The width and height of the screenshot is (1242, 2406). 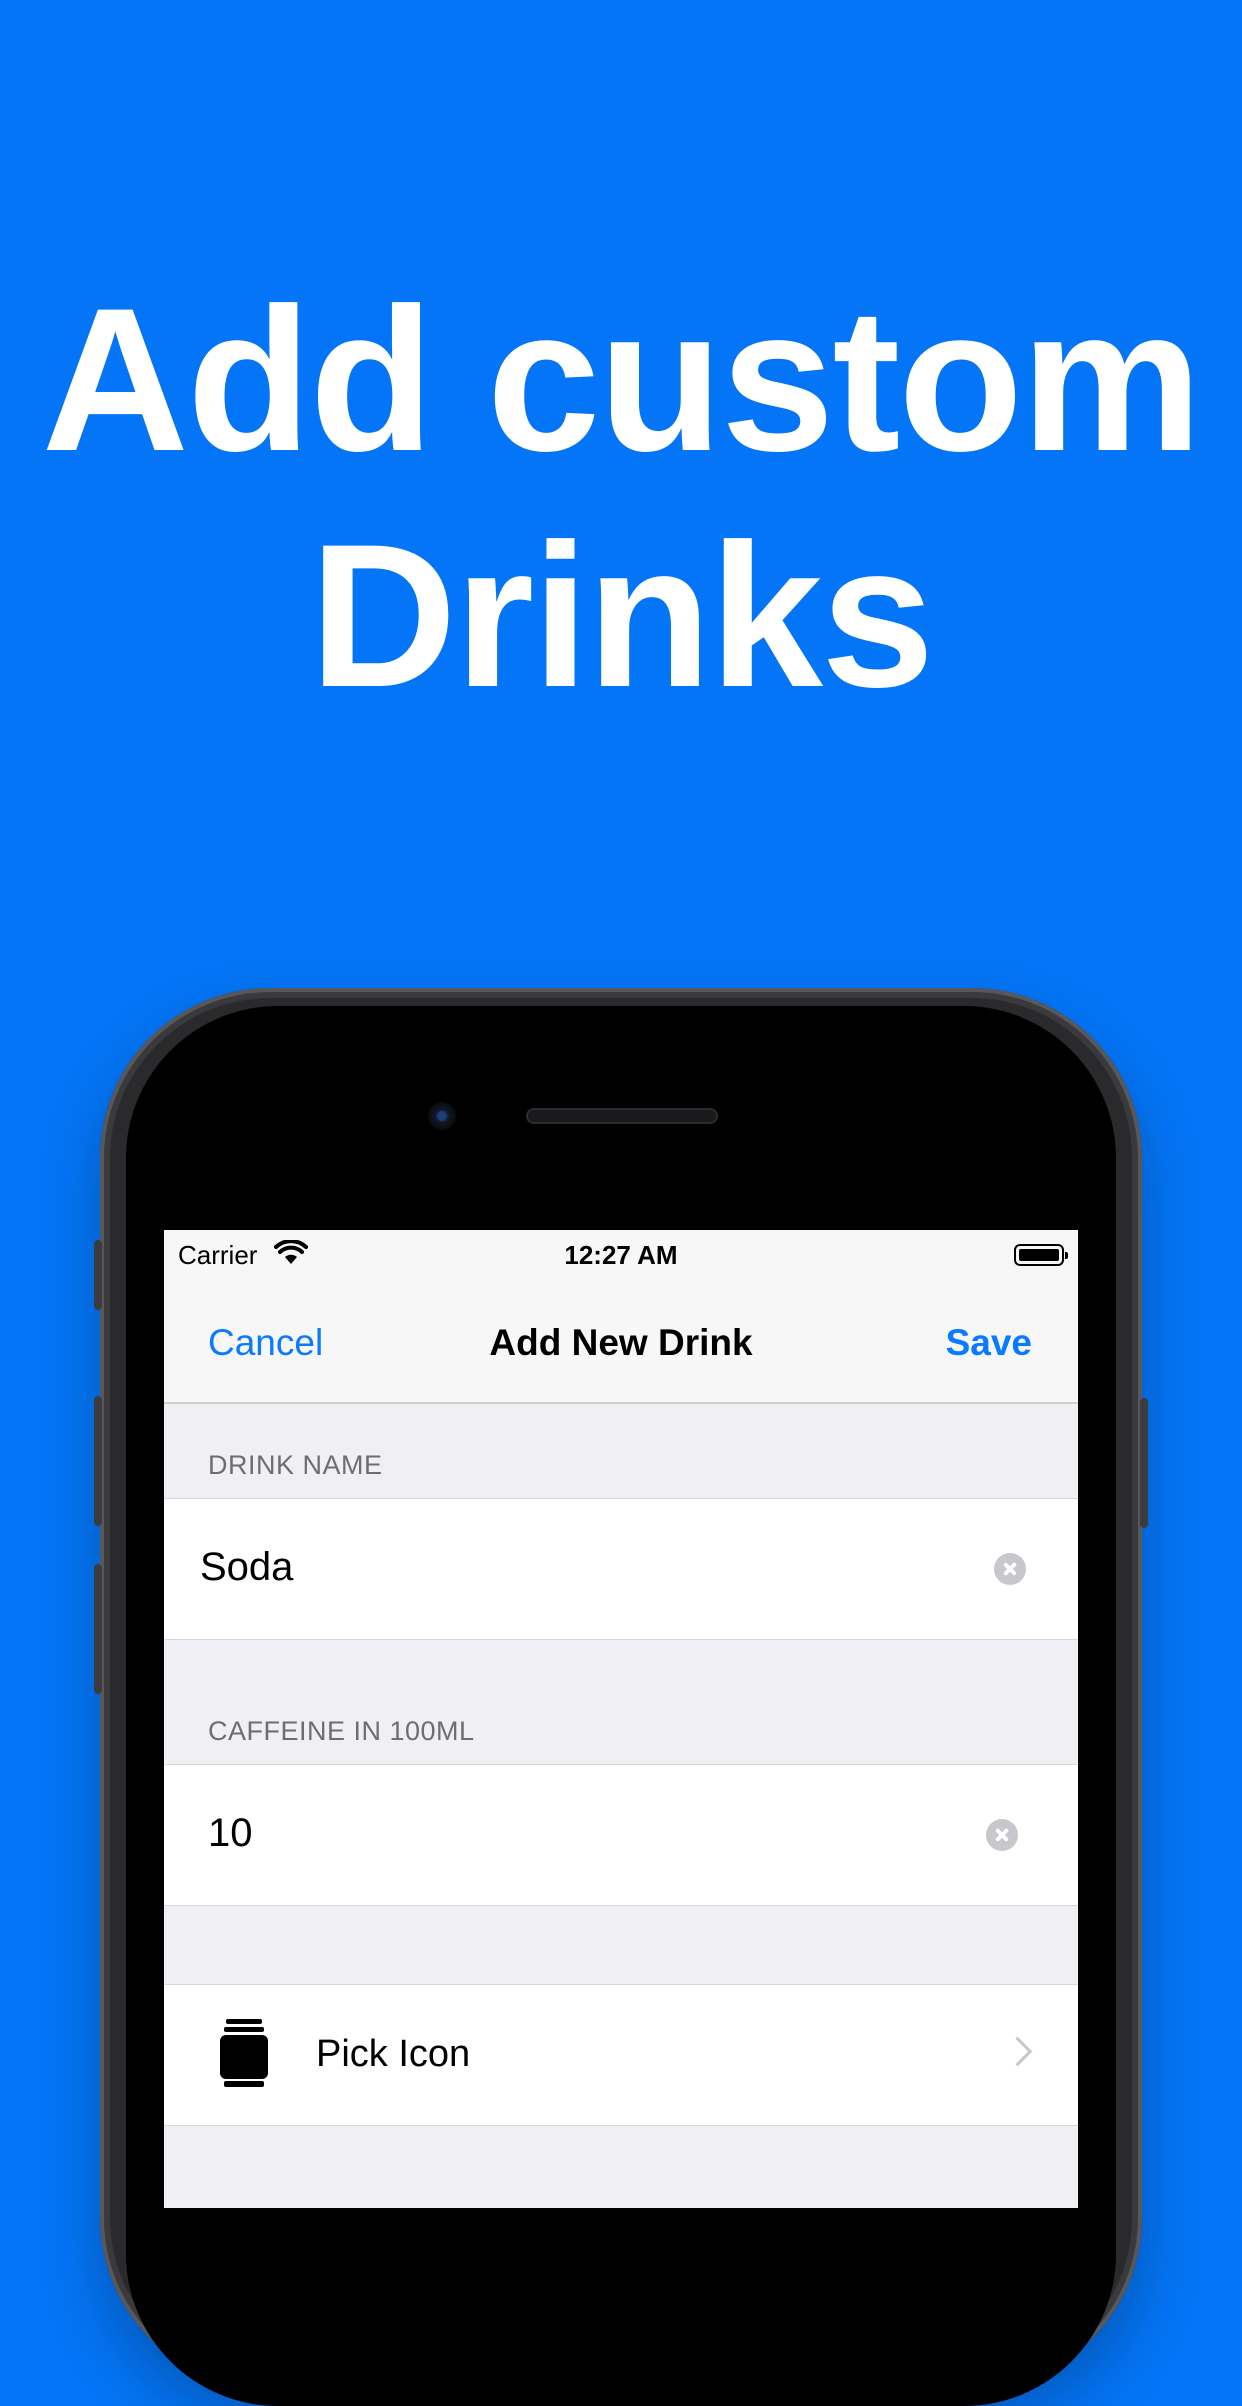 What do you see at coordinates (246, 1567) in the screenshot?
I see `drink-name-field: Soda` at bounding box center [246, 1567].